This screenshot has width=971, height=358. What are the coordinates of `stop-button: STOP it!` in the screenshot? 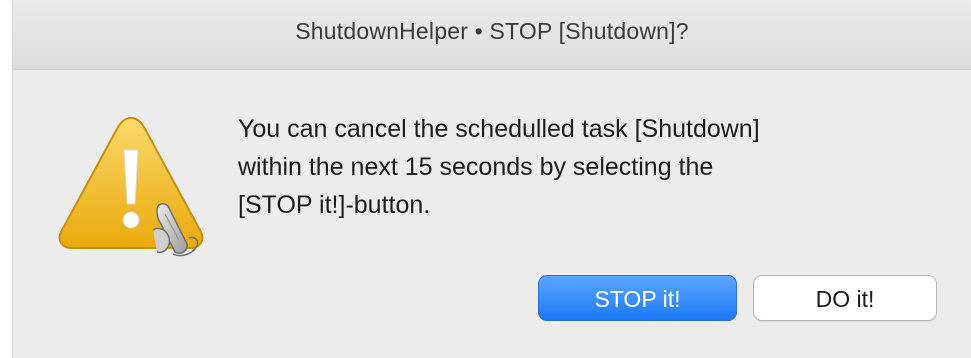 It's located at (637, 298).